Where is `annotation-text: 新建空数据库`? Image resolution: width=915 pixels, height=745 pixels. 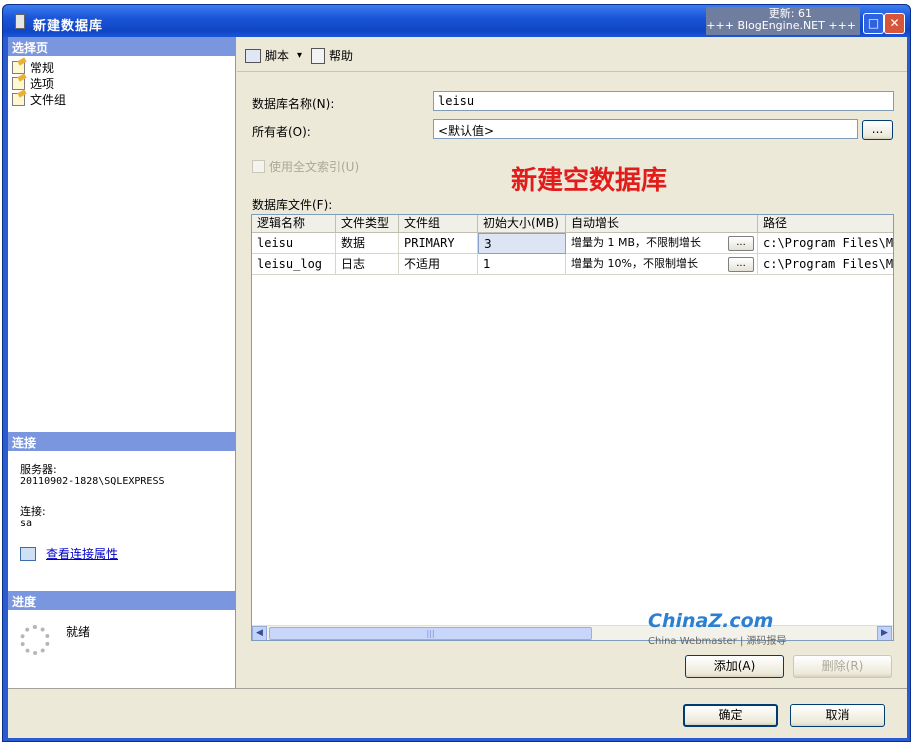
annotation-text: 新建空数据库 is located at coordinates (589, 181).